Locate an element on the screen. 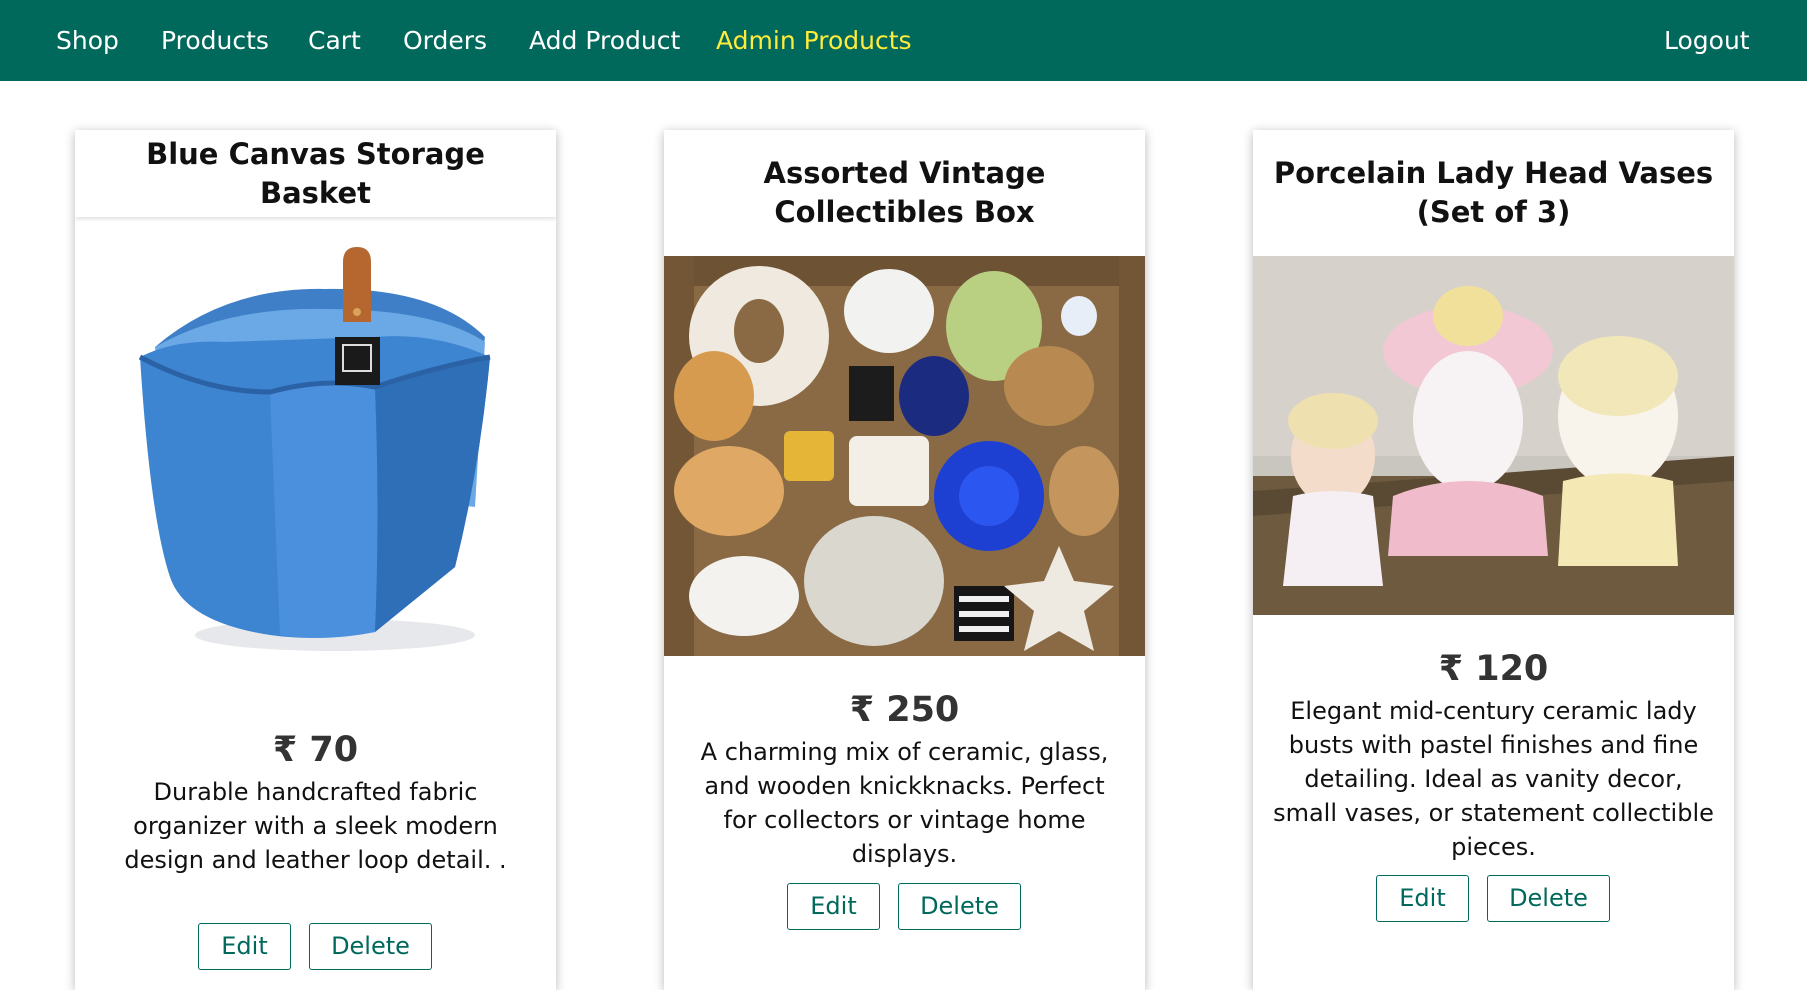 The image size is (1807, 990). vintage-collectibles-image is located at coordinates (904, 456).